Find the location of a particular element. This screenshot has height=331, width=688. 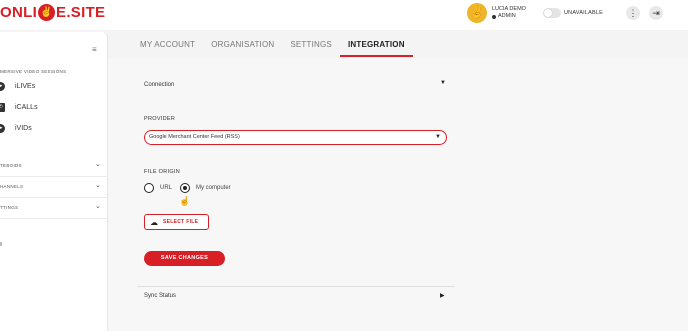

toggle-knob is located at coordinates (548, 13).